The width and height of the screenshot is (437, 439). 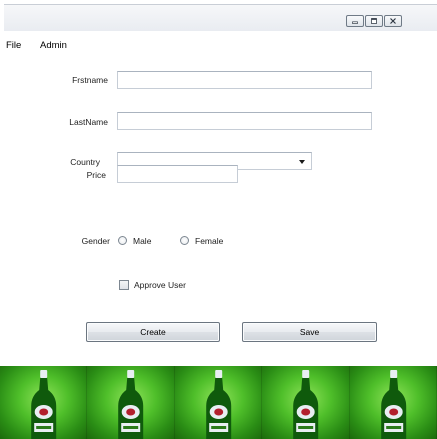 I want to click on price-input, so click(x=177, y=174).